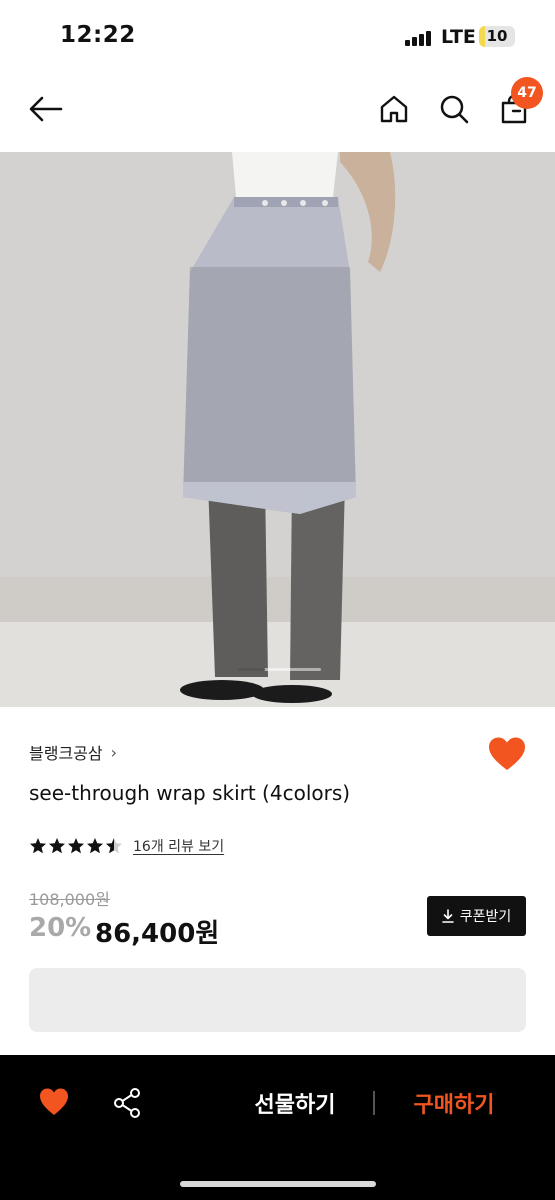 The image size is (555, 1200). Describe the element at coordinates (277, 35) in the screenshot. I see `status-bar: 12:22 LTE 10` at that location.